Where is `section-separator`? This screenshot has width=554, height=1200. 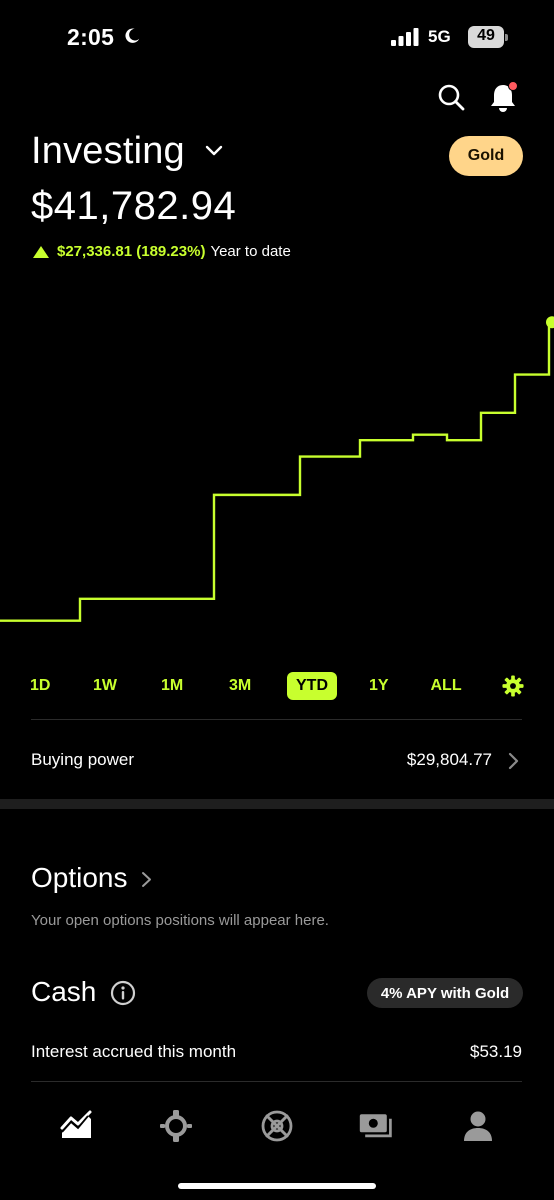 section-separator is located at coordinates (277, 804).